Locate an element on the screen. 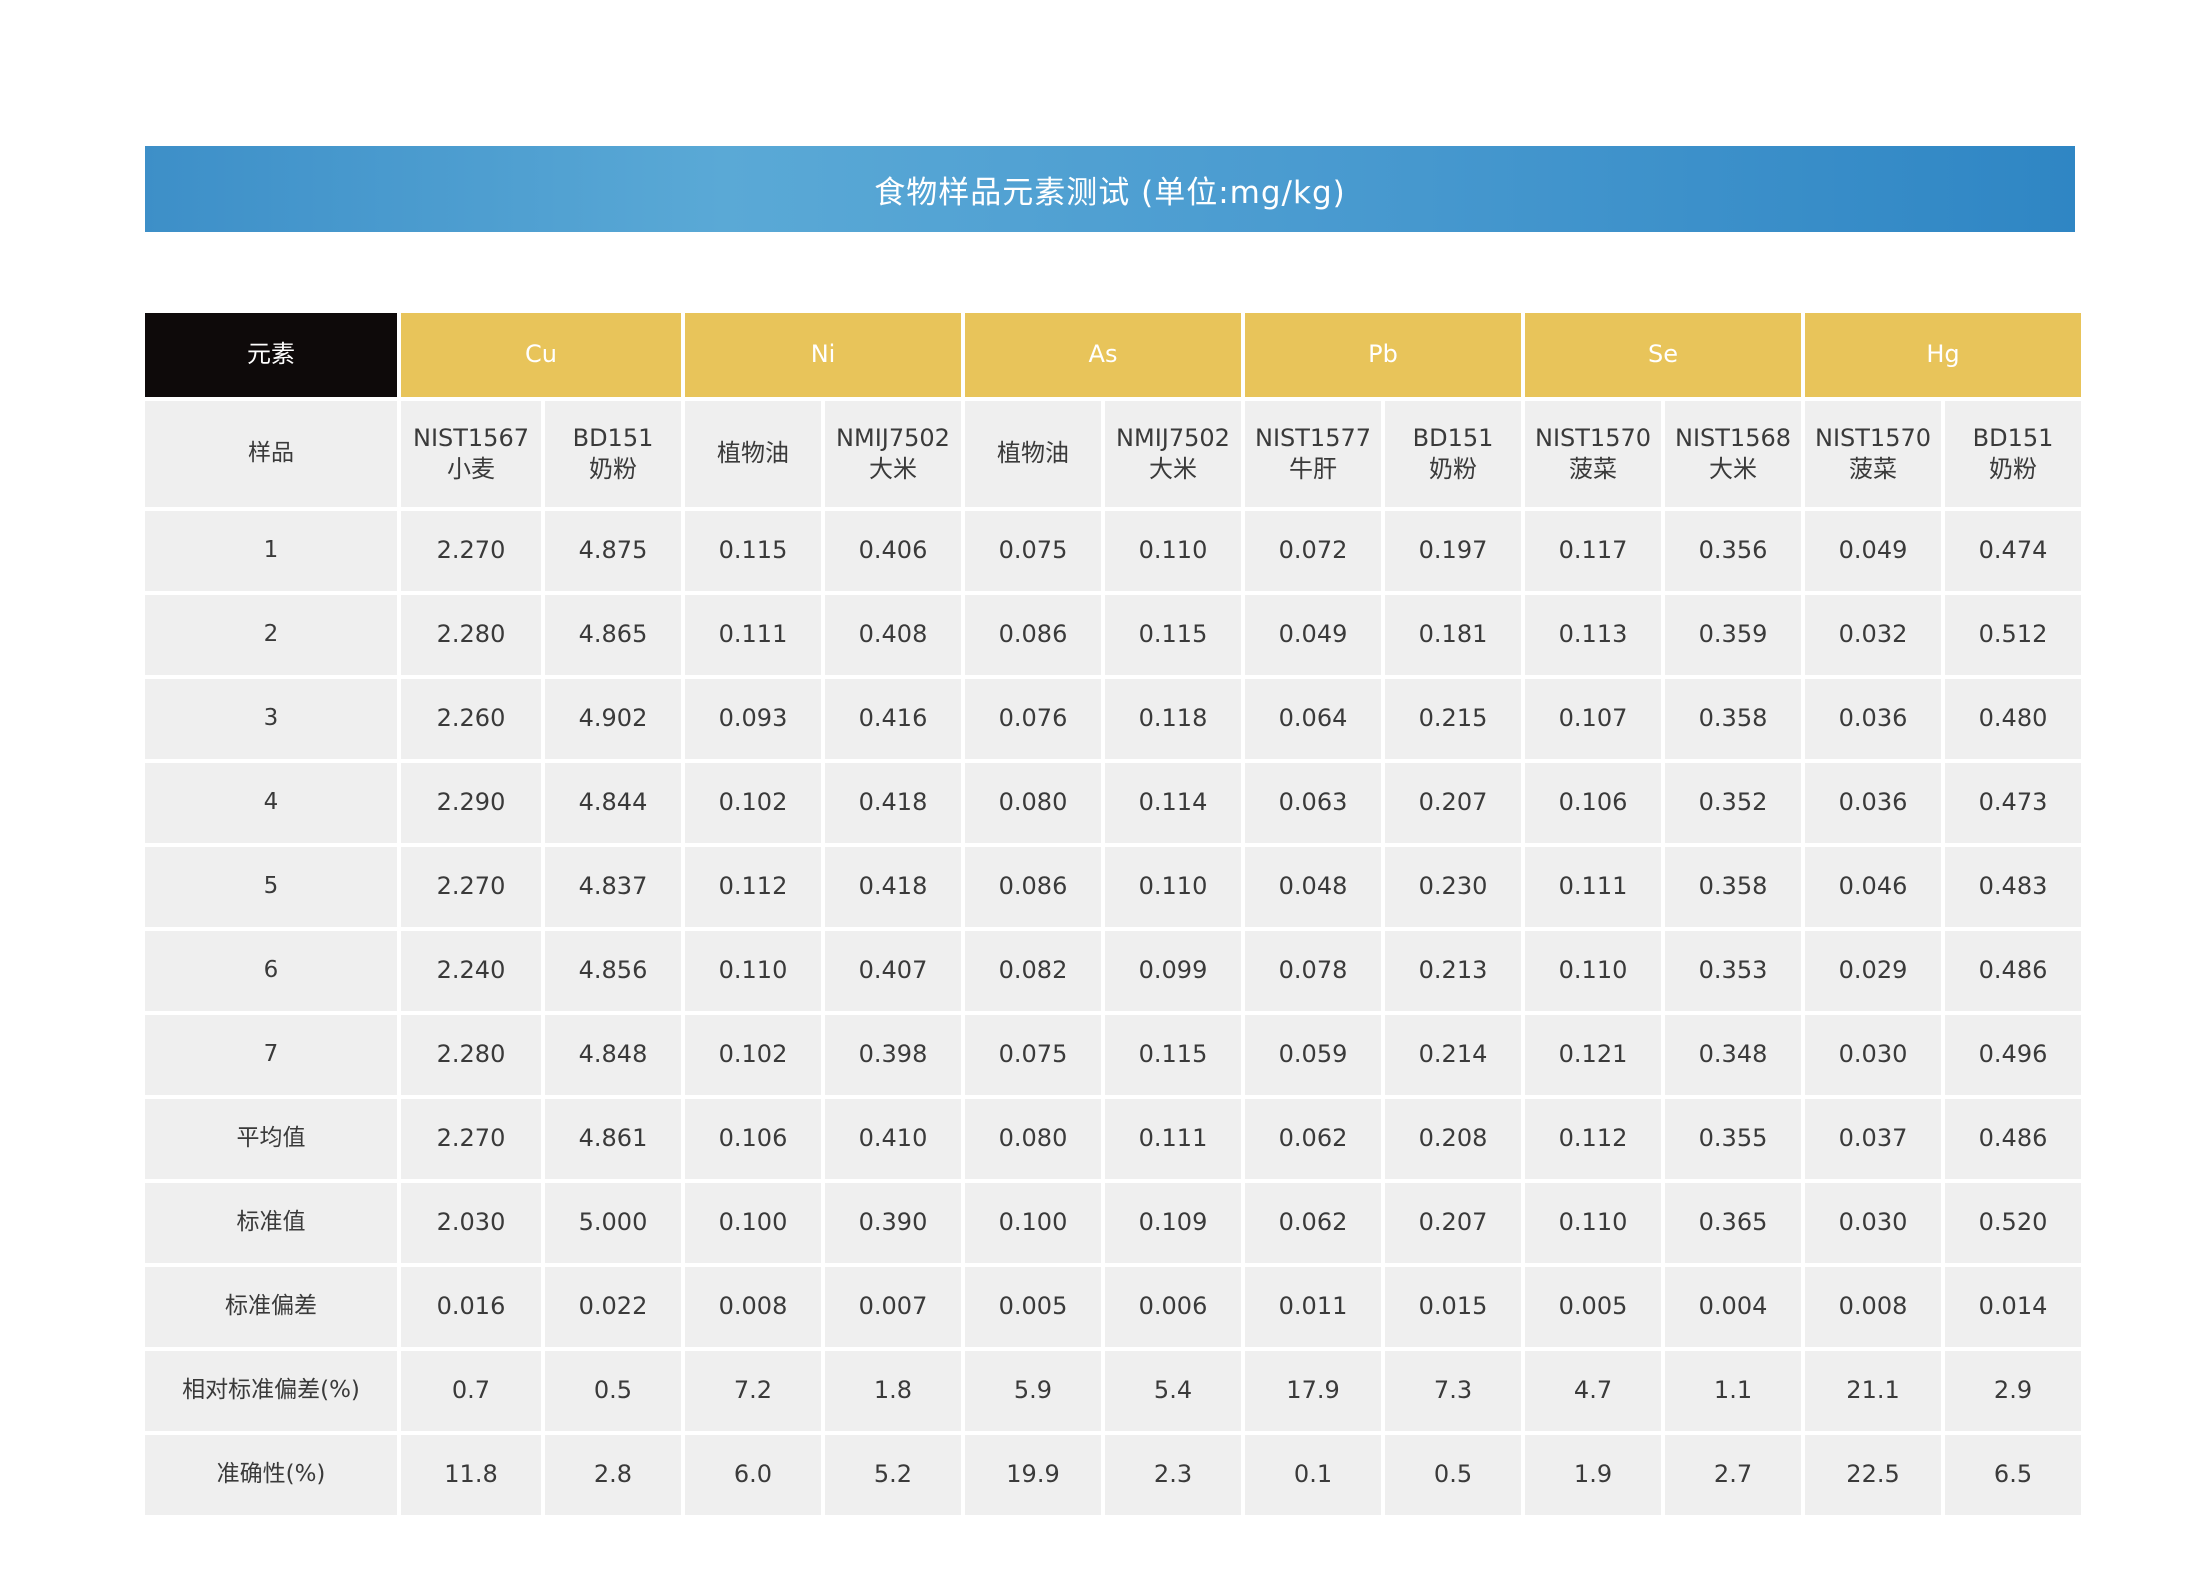 Image resolution: width=2206 pixels, height=1576 pixels. table-cell: 0.113 is located at coordinates (1593, 635).